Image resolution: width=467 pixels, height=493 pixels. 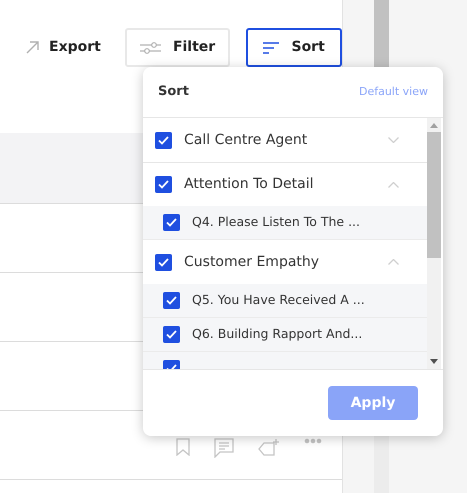 What do you see at coordinates (271, 48) in the screenshot?
I see `sort-icon` at bounding box center [271, 48].